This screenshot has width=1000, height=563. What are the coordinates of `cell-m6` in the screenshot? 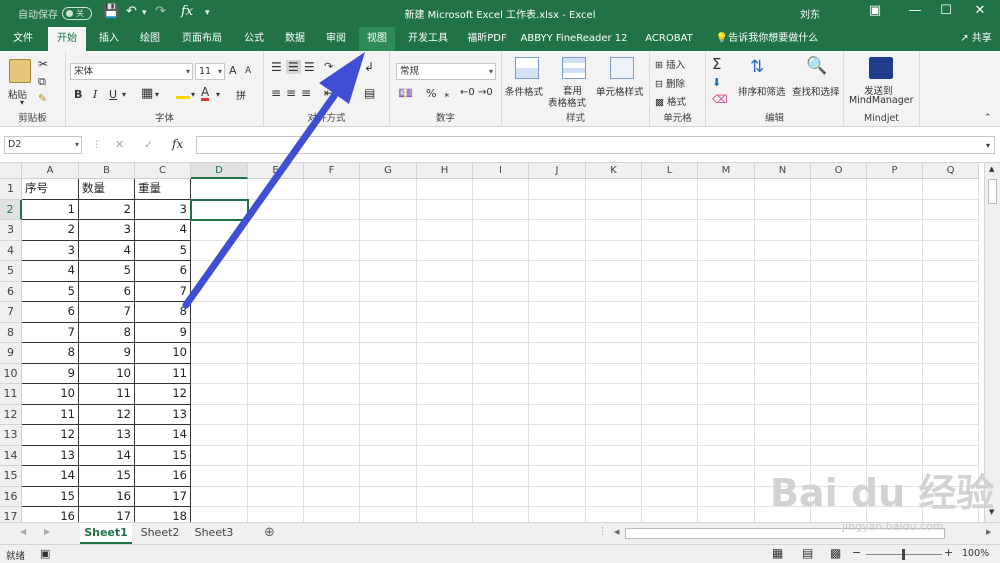 It's located at (726, 291).